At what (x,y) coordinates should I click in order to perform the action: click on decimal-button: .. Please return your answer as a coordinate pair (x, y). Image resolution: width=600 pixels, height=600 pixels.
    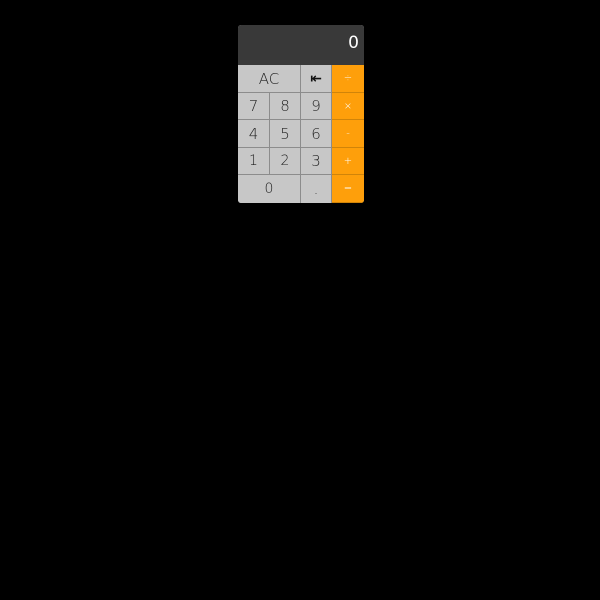
    Looking at the image, I should click on (316, 189).